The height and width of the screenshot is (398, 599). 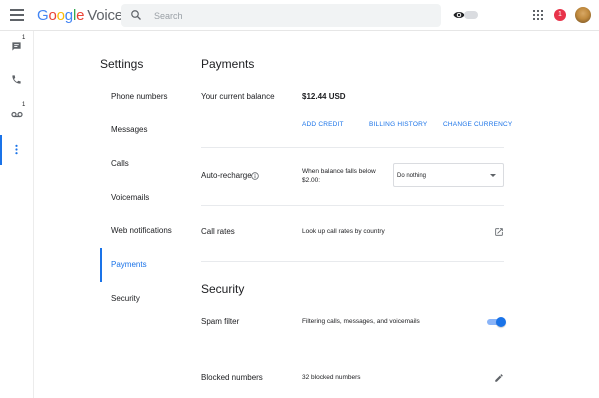 I want to click on nav-item-voicemails: Voicemails, so click(x=150, y=198).